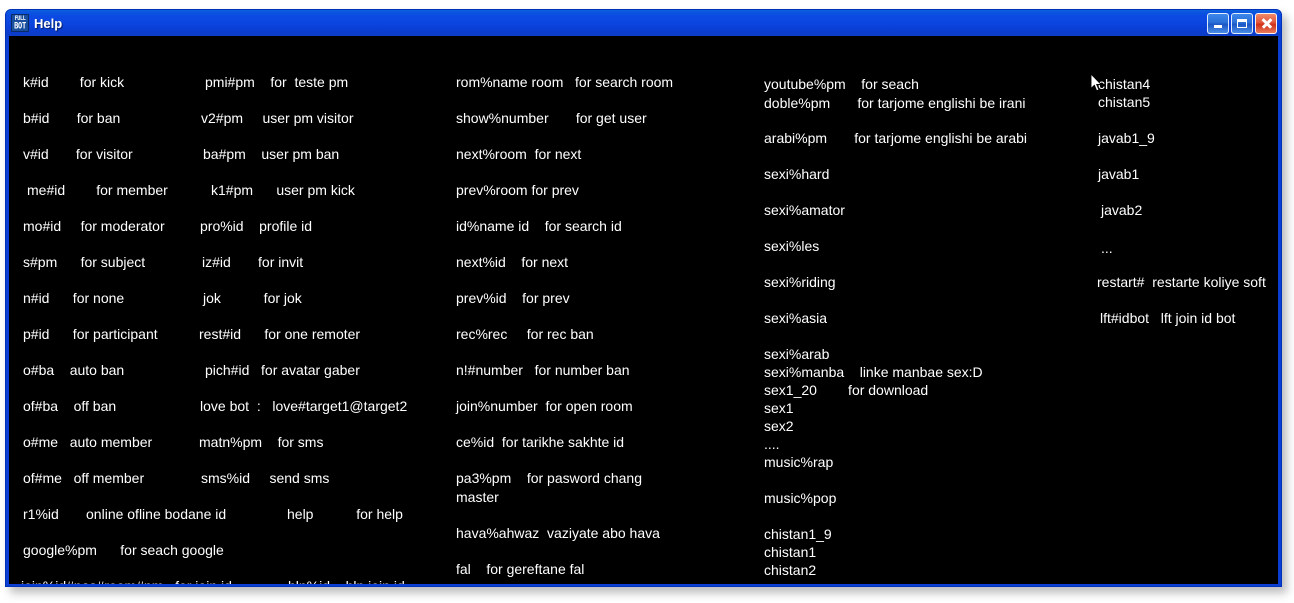  I want to click on help-entry: javab1, so click(1119, 174).